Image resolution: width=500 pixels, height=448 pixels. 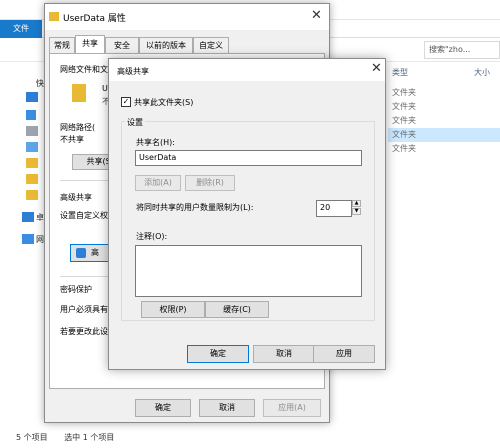 What do you see at coordinates (334, 208) in the screenshot?
I see `user-limit-field: 20` at bounding box center [334, 208].